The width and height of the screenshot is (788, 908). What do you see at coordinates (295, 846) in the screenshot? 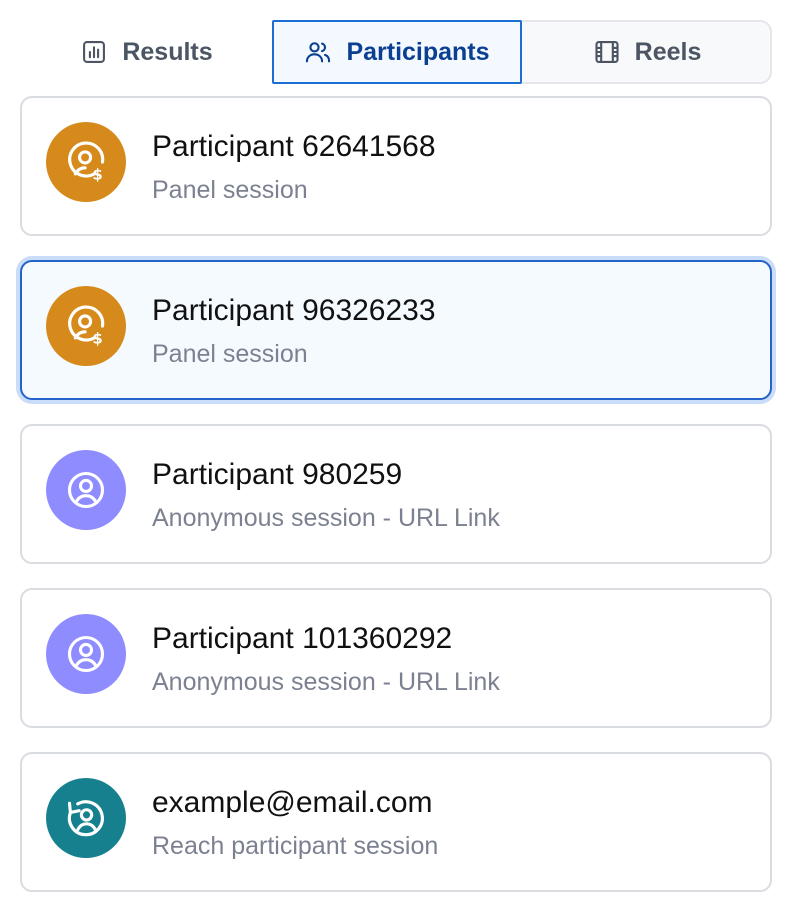
I see `session-type: Reach participant session` at bounding box center [295, 846].